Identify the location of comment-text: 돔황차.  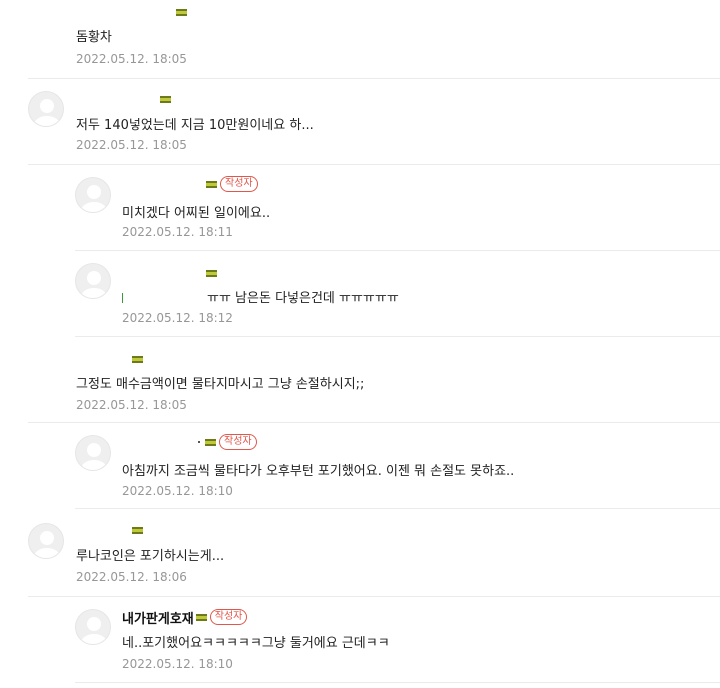
(94, 37).